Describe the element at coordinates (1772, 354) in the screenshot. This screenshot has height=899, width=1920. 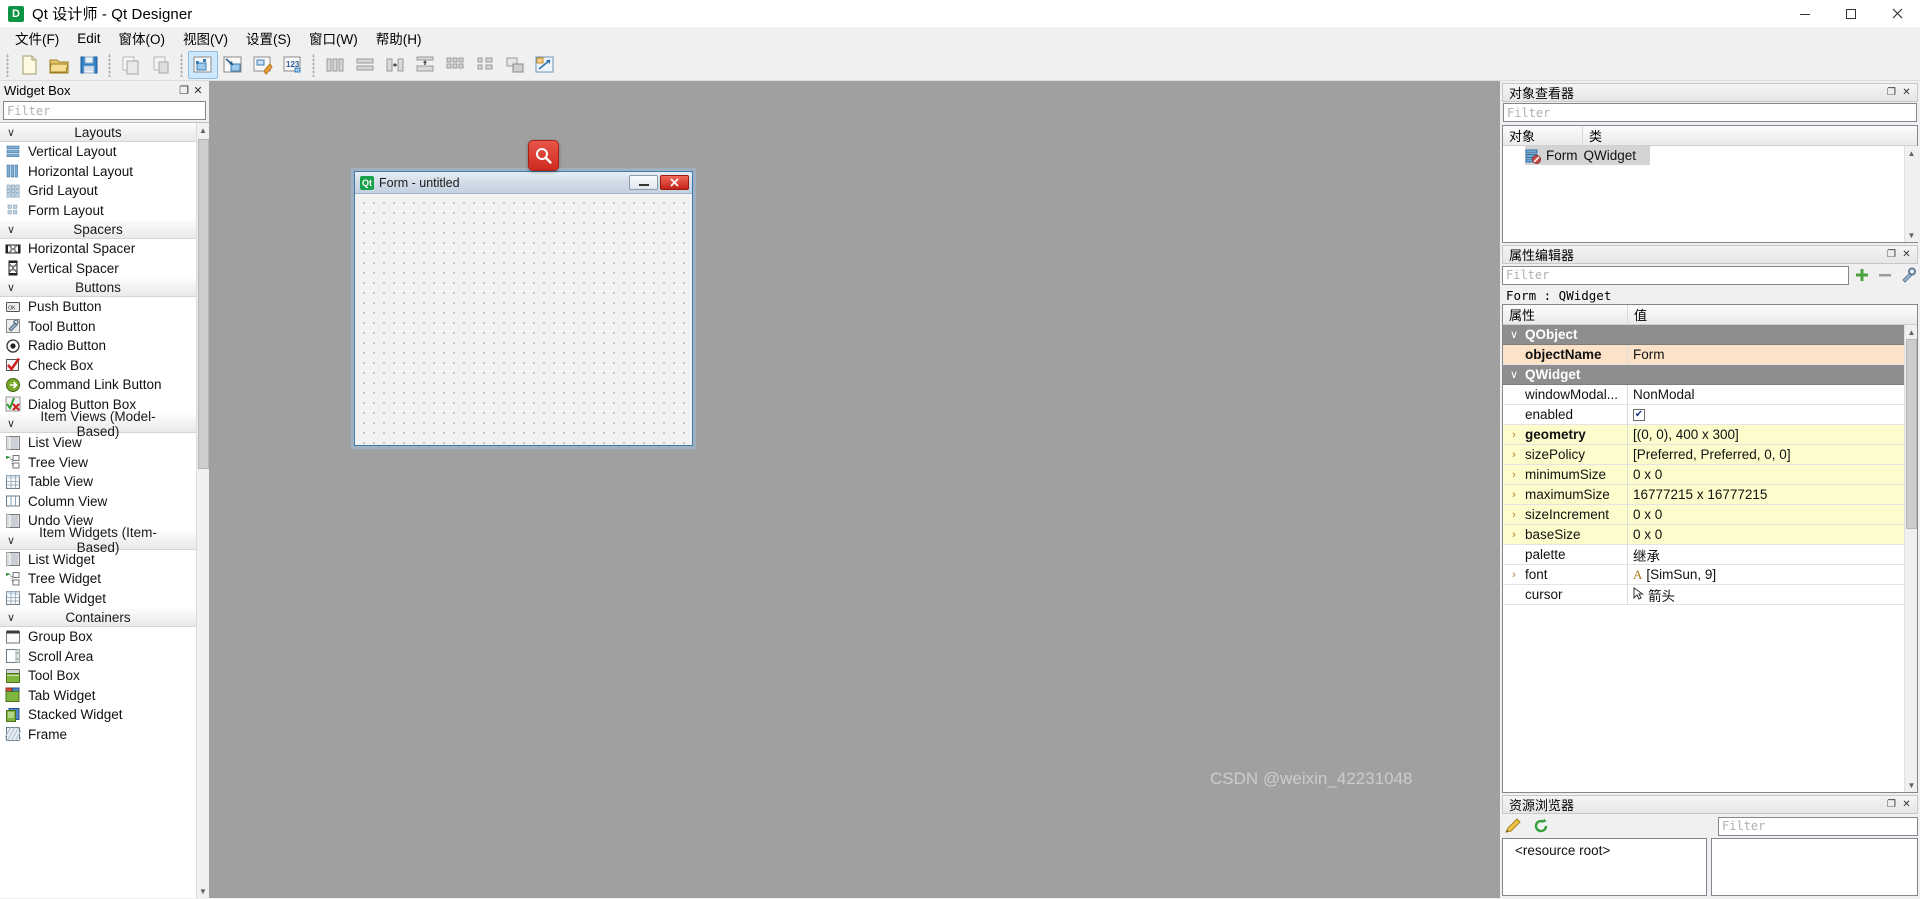
I see `property-value-cell: Form` at that location.